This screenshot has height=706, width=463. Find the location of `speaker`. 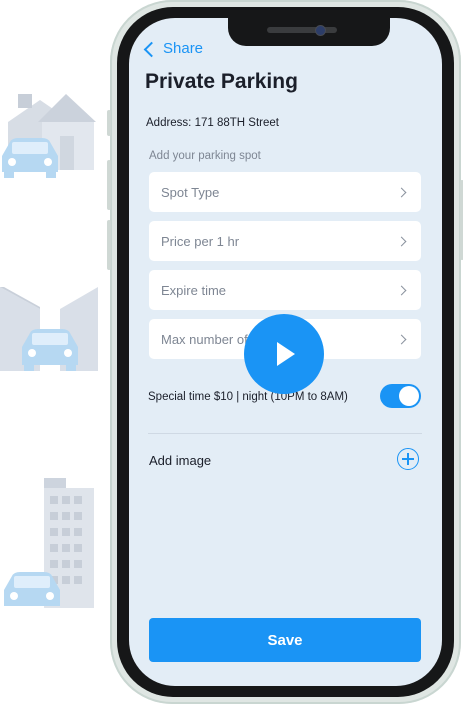

speaker is located at coordinates (302, 30).